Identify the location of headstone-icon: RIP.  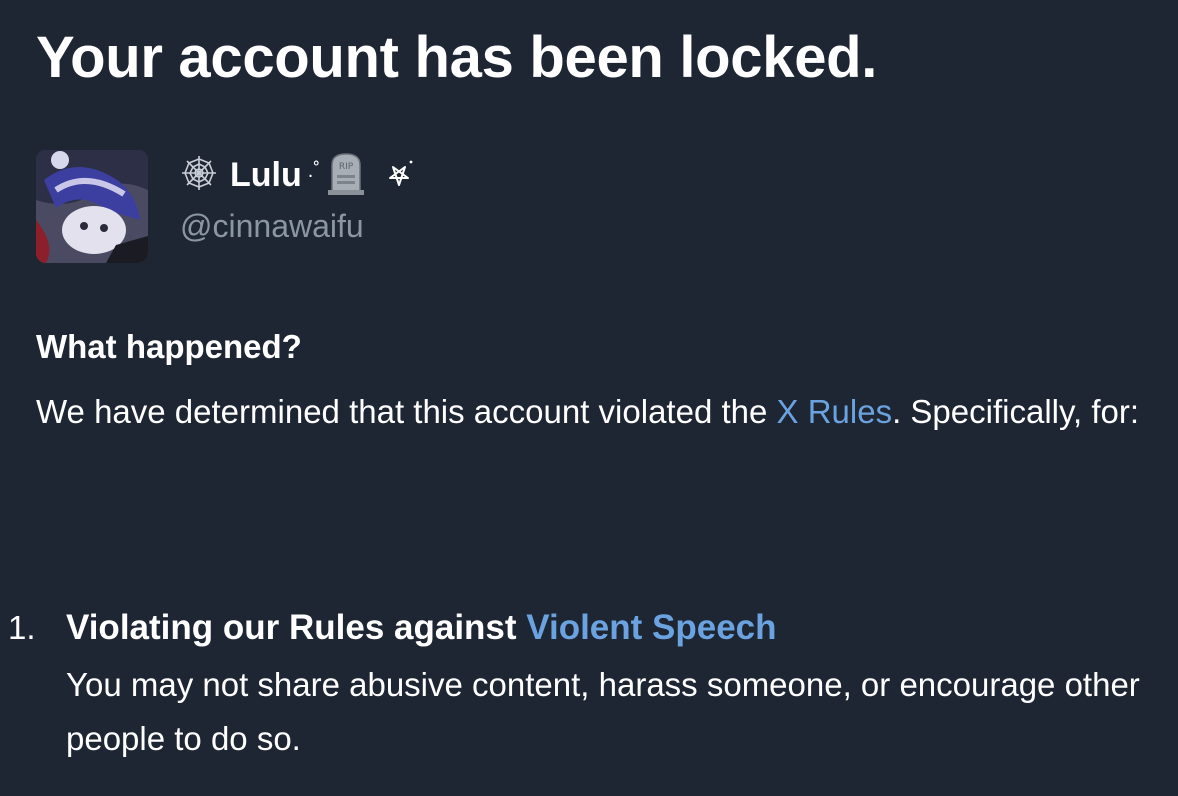
(346, 175).